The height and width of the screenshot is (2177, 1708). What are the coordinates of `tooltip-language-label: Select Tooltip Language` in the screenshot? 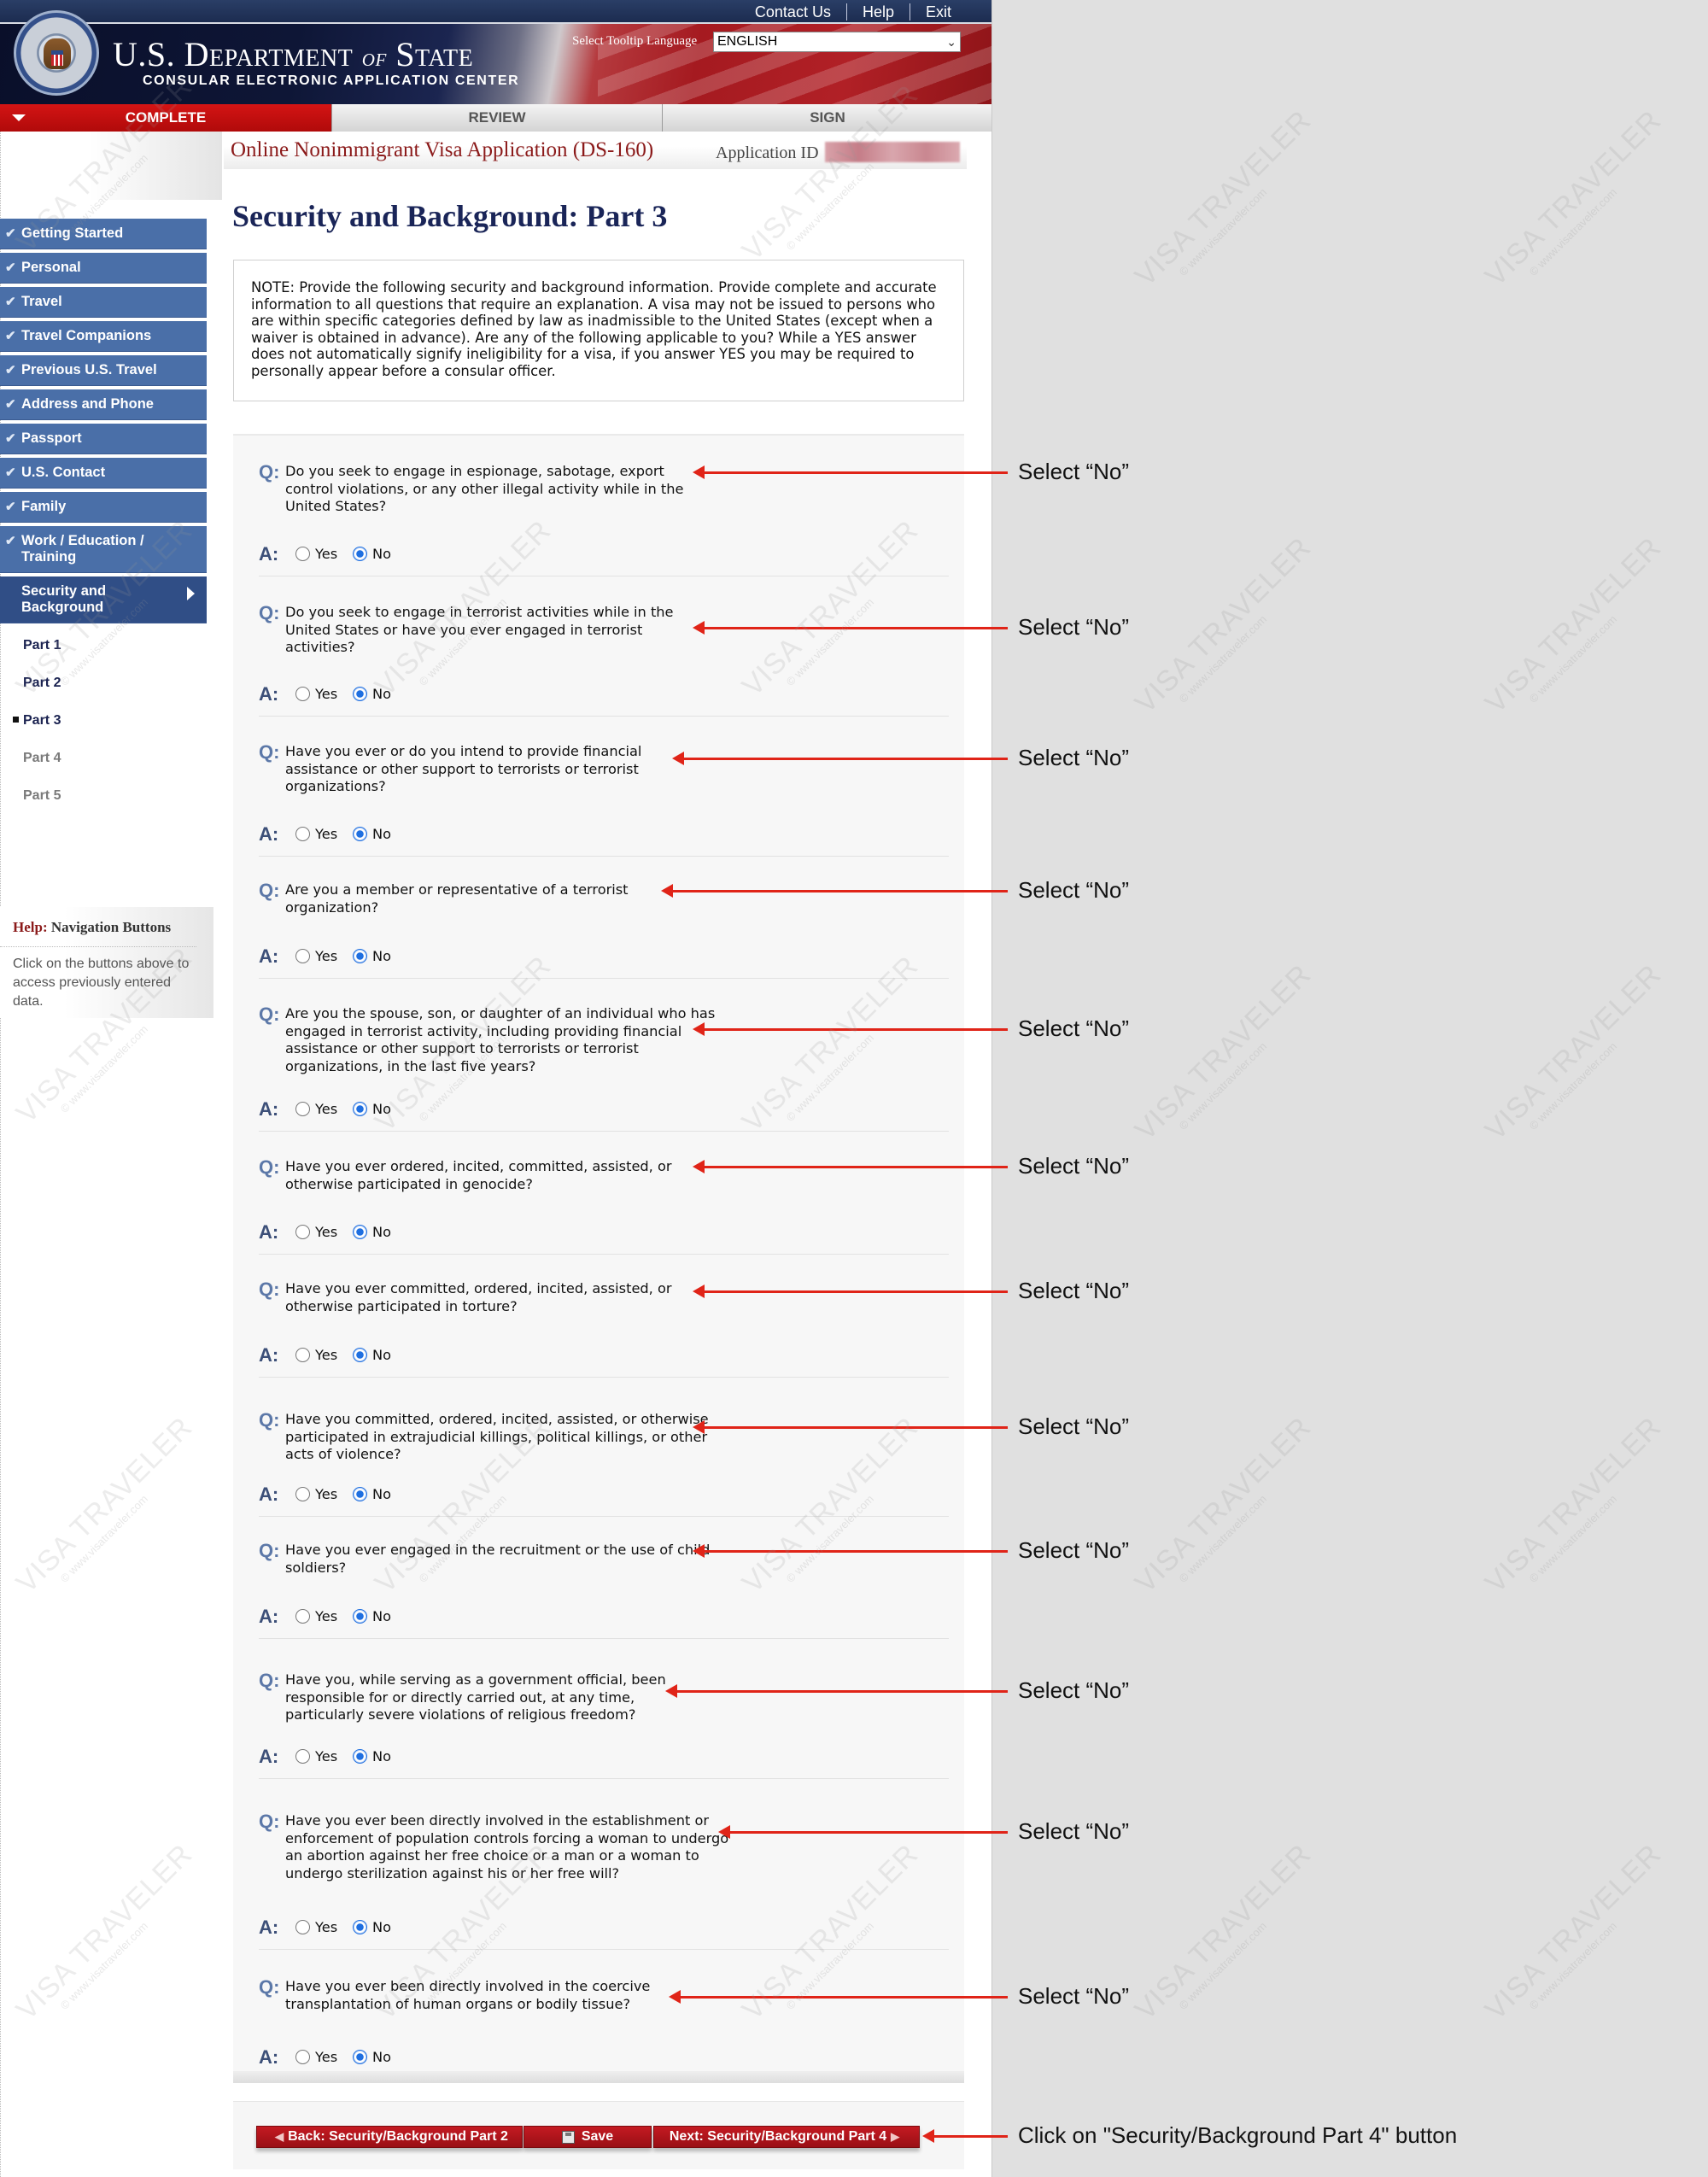 It's located at (635, 41).